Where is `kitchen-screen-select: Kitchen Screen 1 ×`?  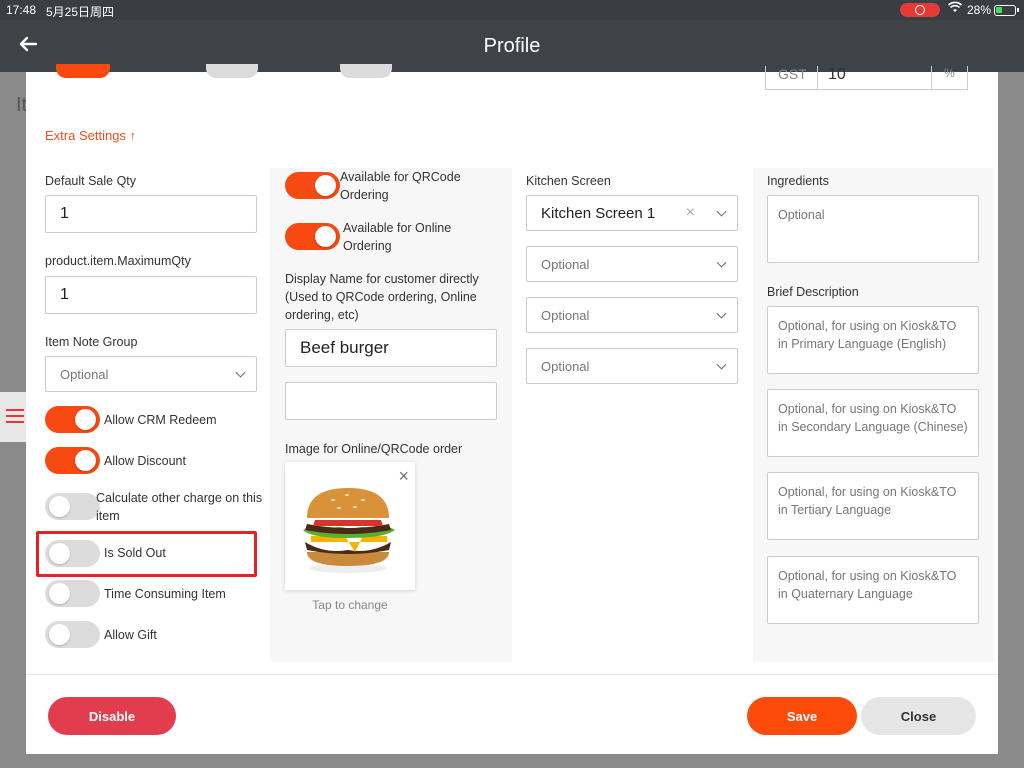 kitchen-screen-select: Kitchen Screen 1 × is located at coordinates (632, 213).